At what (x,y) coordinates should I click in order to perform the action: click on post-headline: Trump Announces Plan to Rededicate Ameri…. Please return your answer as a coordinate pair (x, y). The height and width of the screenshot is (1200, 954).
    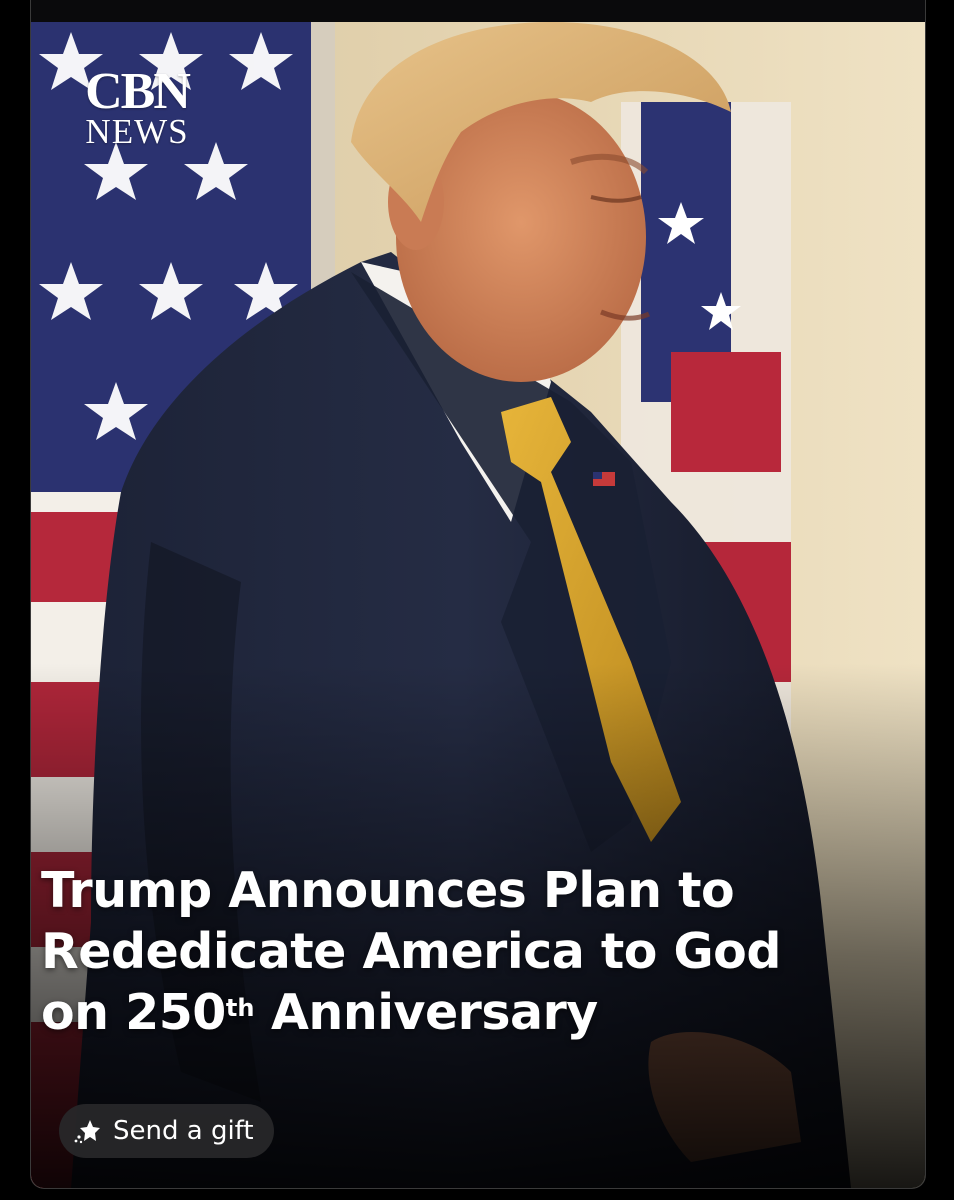
    Looking at the image, I should click on (471, 951).